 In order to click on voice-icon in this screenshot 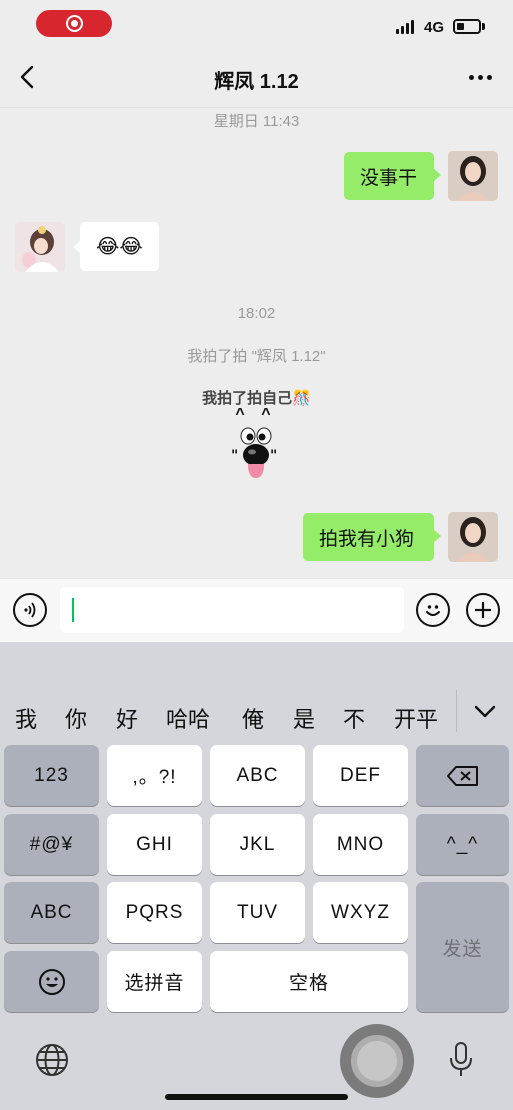, I will do `click(30, 610)`.